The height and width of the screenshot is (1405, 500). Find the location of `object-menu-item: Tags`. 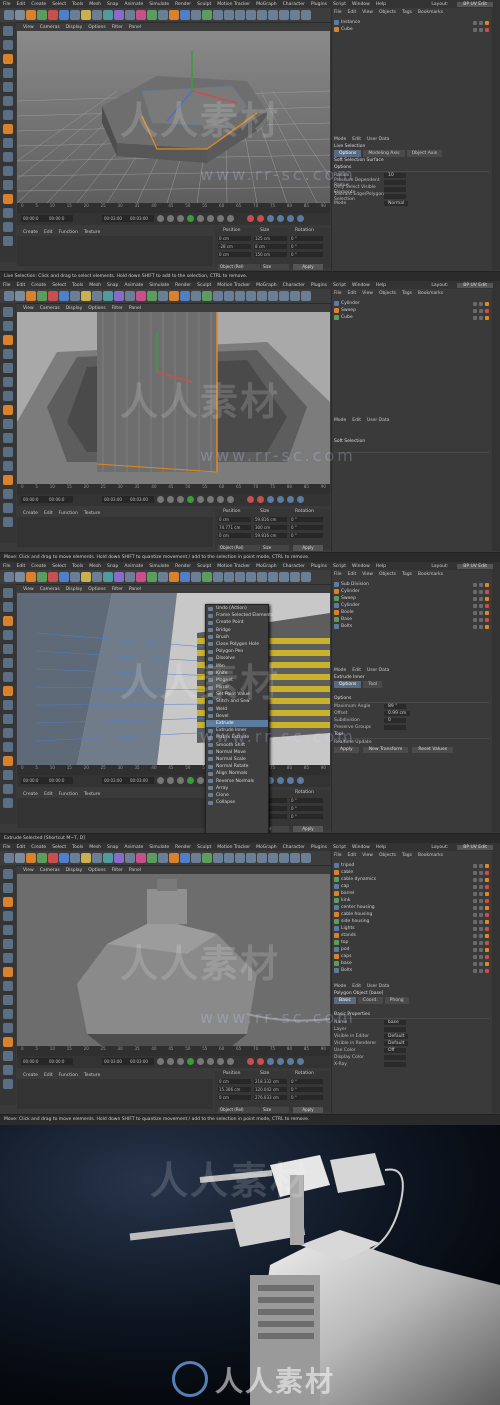

object-menu-item: Tags is located at coordinates (407, 293).